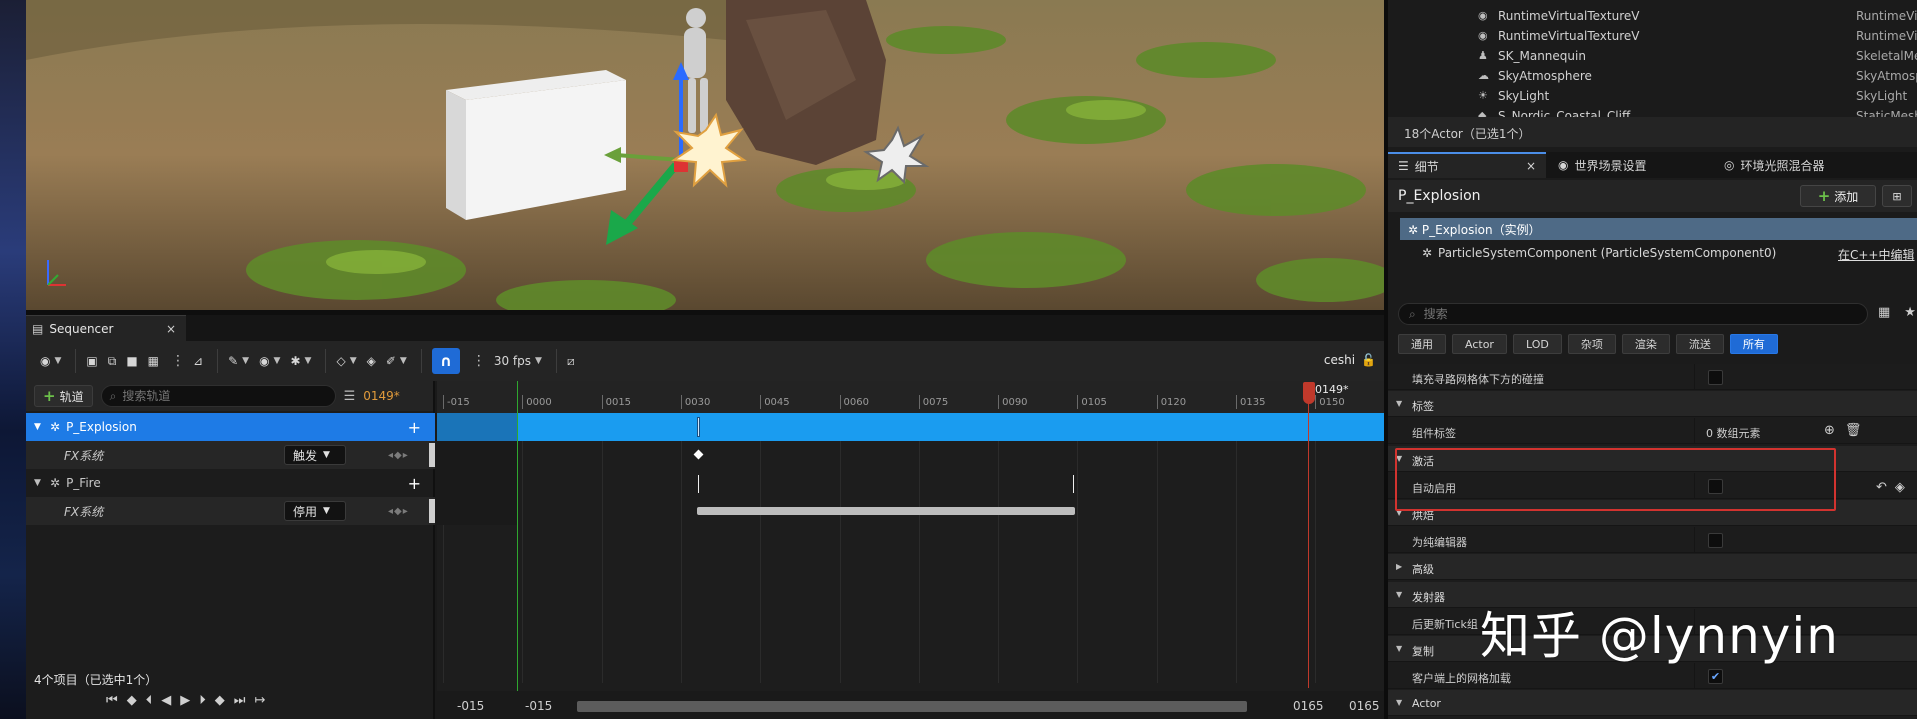  I want to click on reset-icon: ↶, so click(1881, 487).